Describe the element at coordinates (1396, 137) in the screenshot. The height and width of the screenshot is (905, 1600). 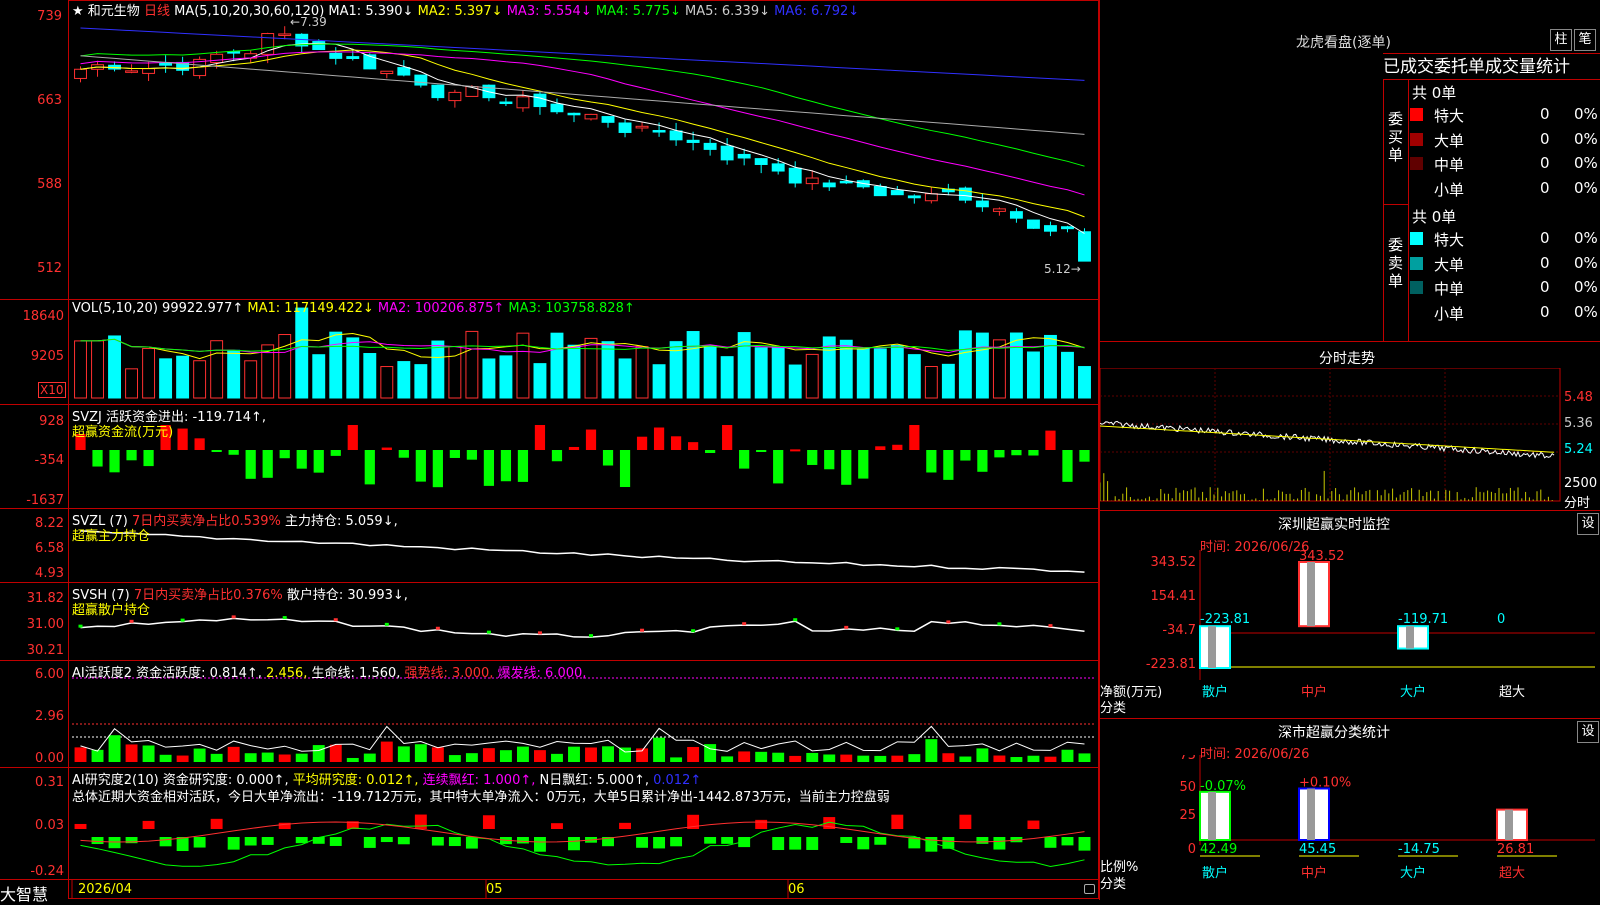
I see `buy-side-label: 委买单` at that location.